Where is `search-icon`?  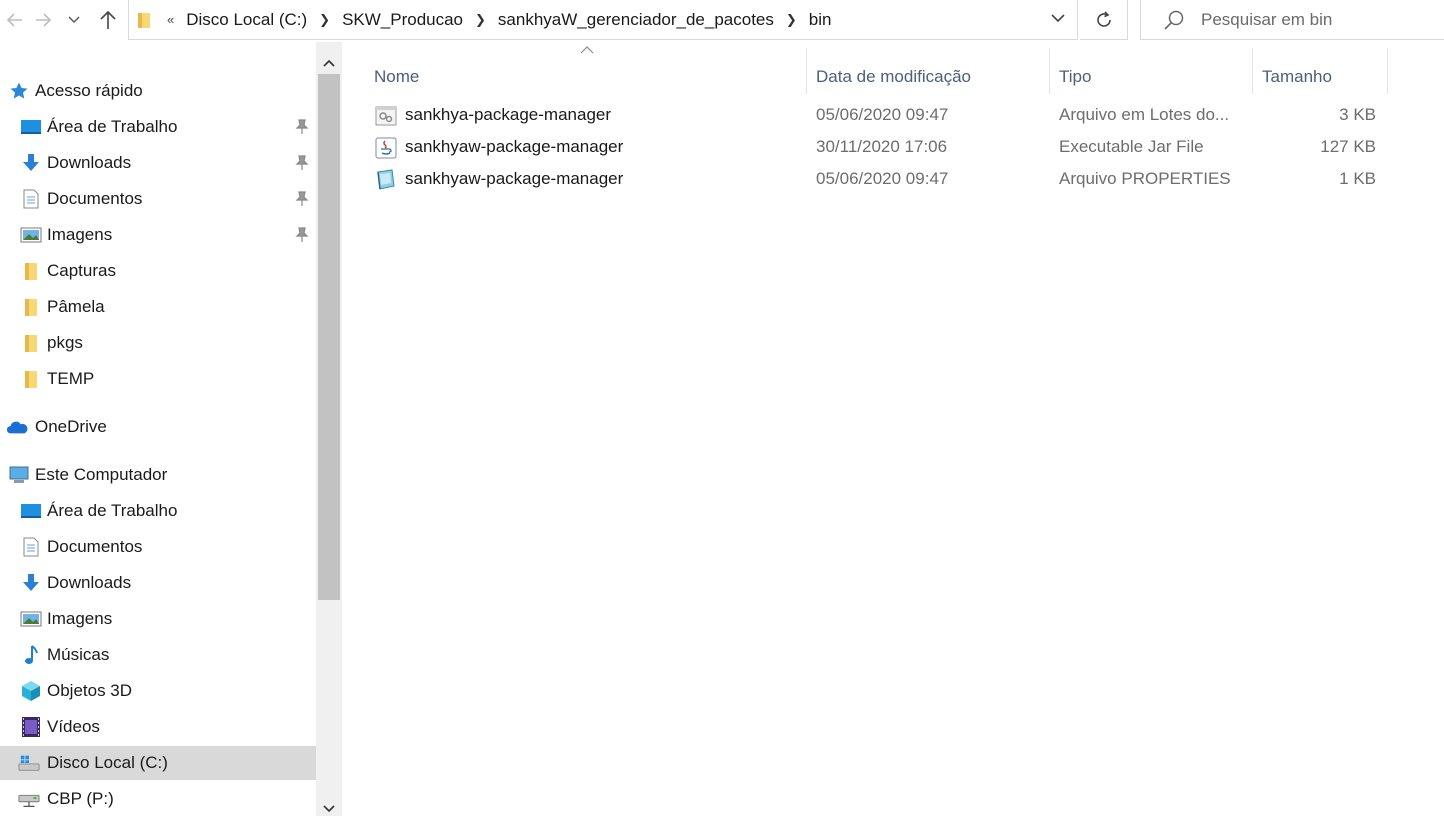
search-icon is located at coordinates (1174, 20).